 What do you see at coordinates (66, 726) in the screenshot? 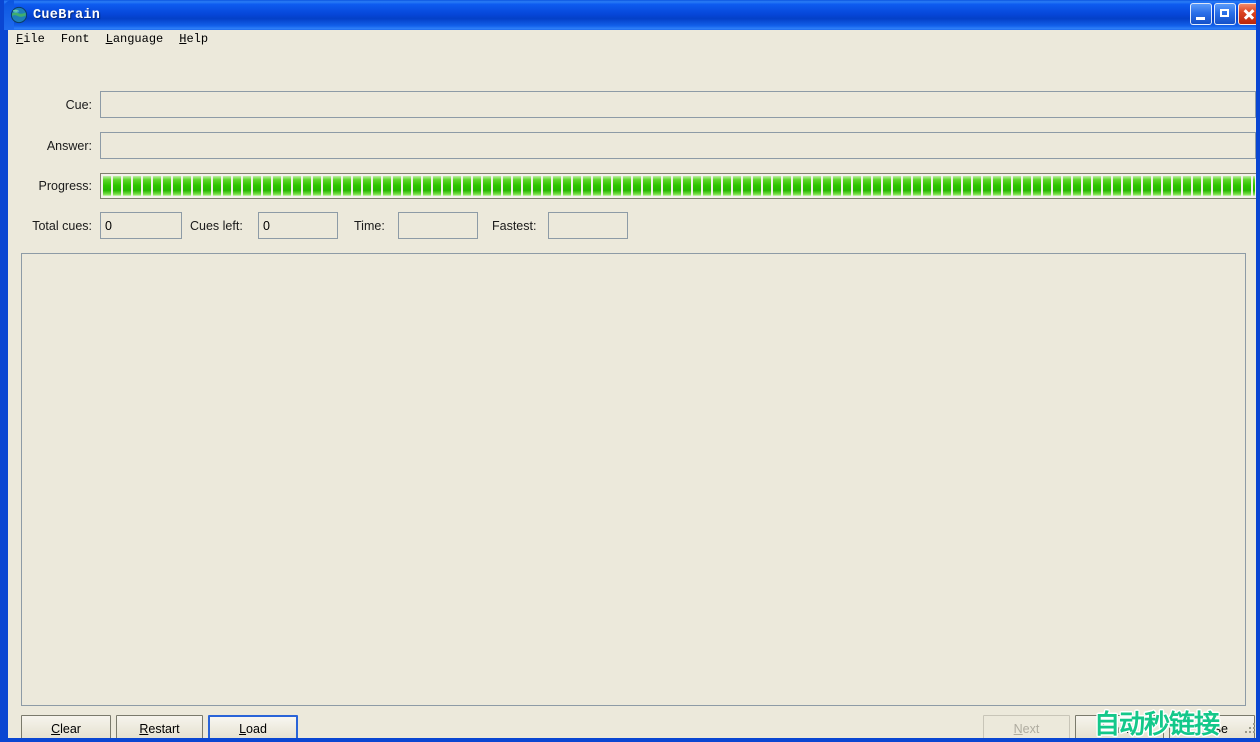
I see `clear-button: Clear` at bounding box center [66, 726].